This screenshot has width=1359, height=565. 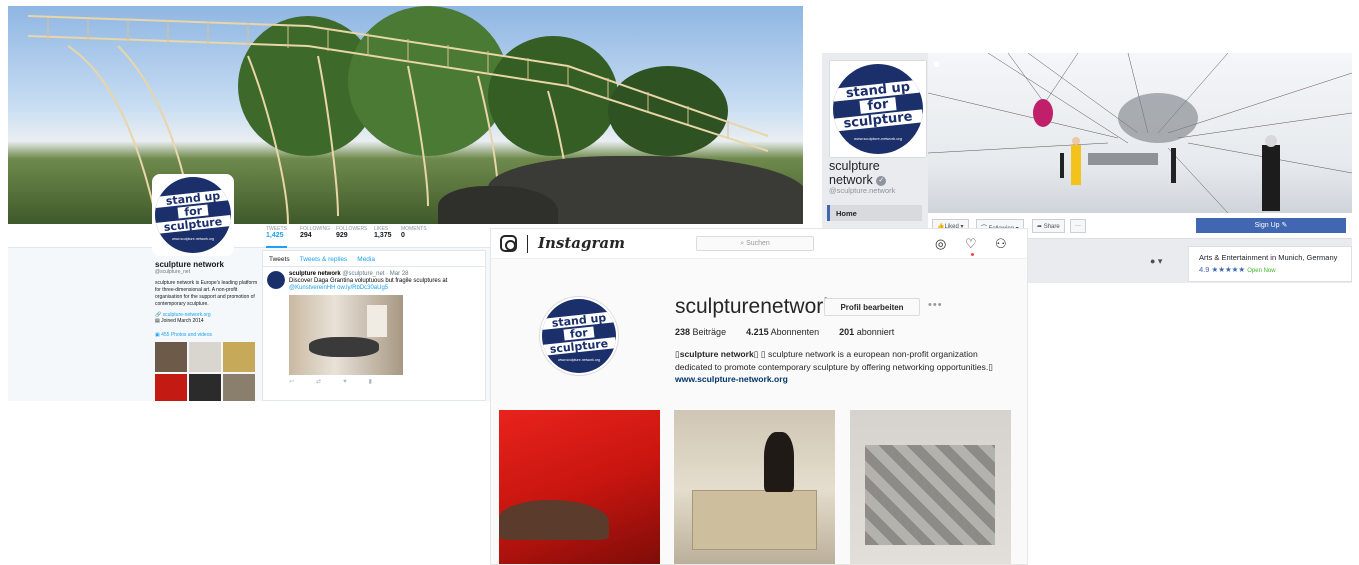 What do you see at coordinates (189, 264) in the screenshot?
I see `profile-name: sculpture network` at bounding box center [189, 264].